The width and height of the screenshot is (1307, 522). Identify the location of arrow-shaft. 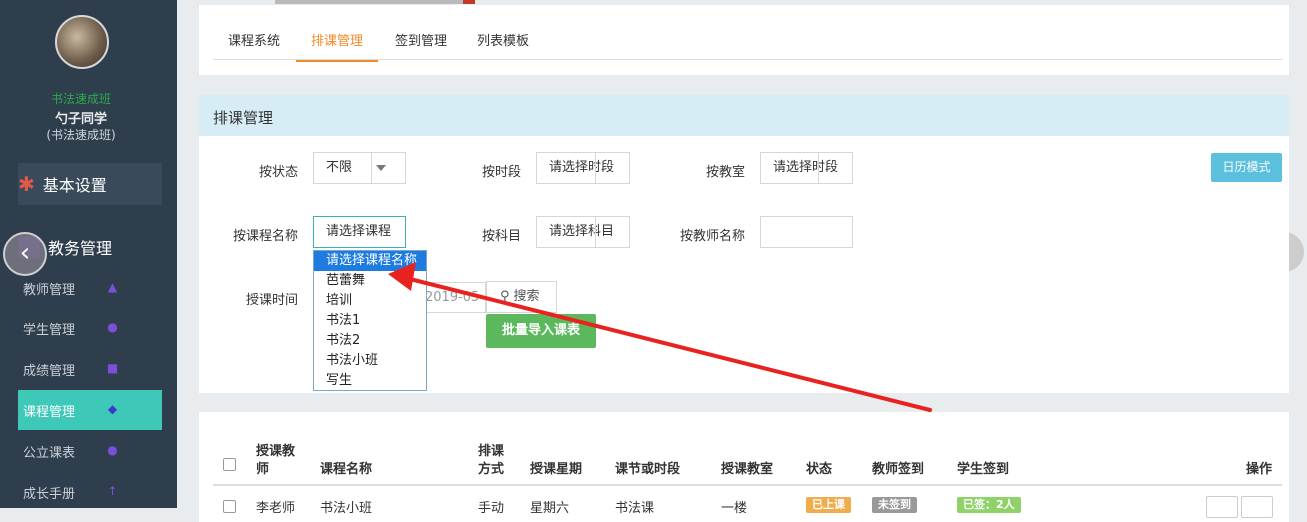
(666, 343).